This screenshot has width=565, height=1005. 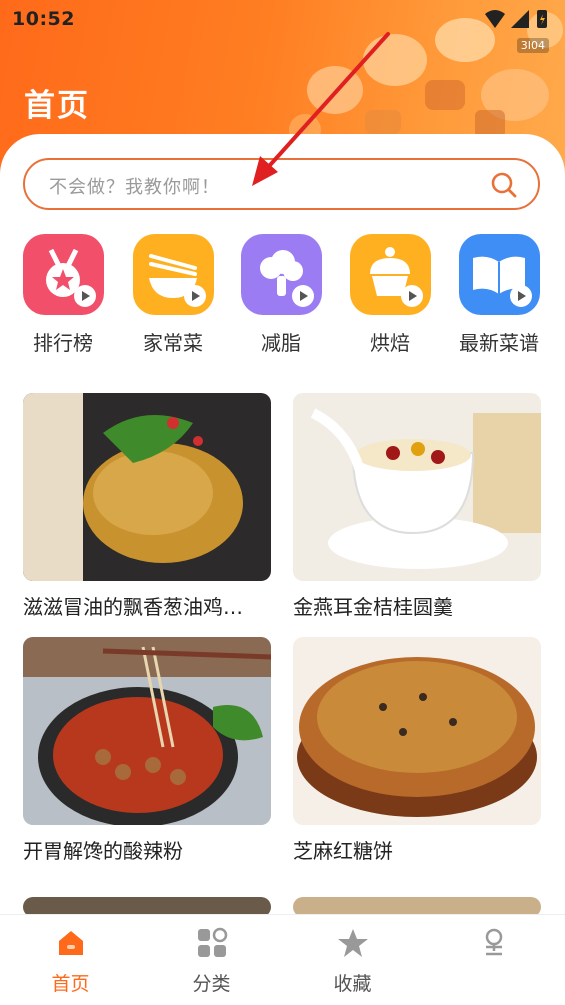 I want to click on category-label: 最新菜谱, so click(x=499, y=343).